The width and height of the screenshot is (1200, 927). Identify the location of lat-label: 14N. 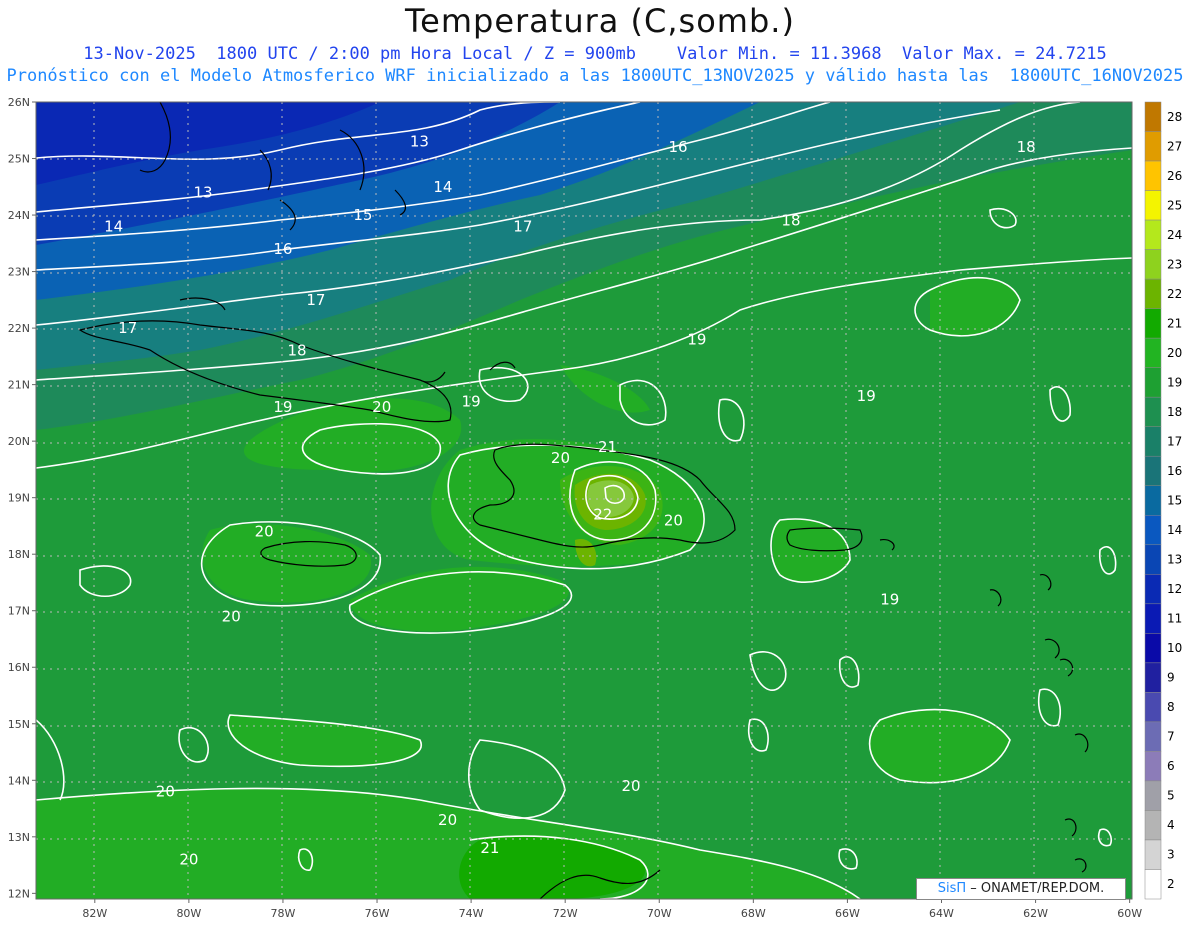
(19, 780).